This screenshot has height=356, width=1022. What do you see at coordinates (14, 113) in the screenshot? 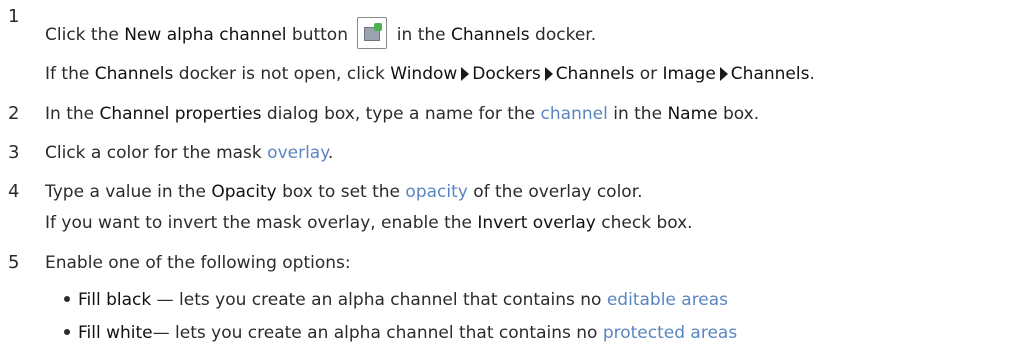
I see `step-number-2: 2` at bounding box center [14, 113].